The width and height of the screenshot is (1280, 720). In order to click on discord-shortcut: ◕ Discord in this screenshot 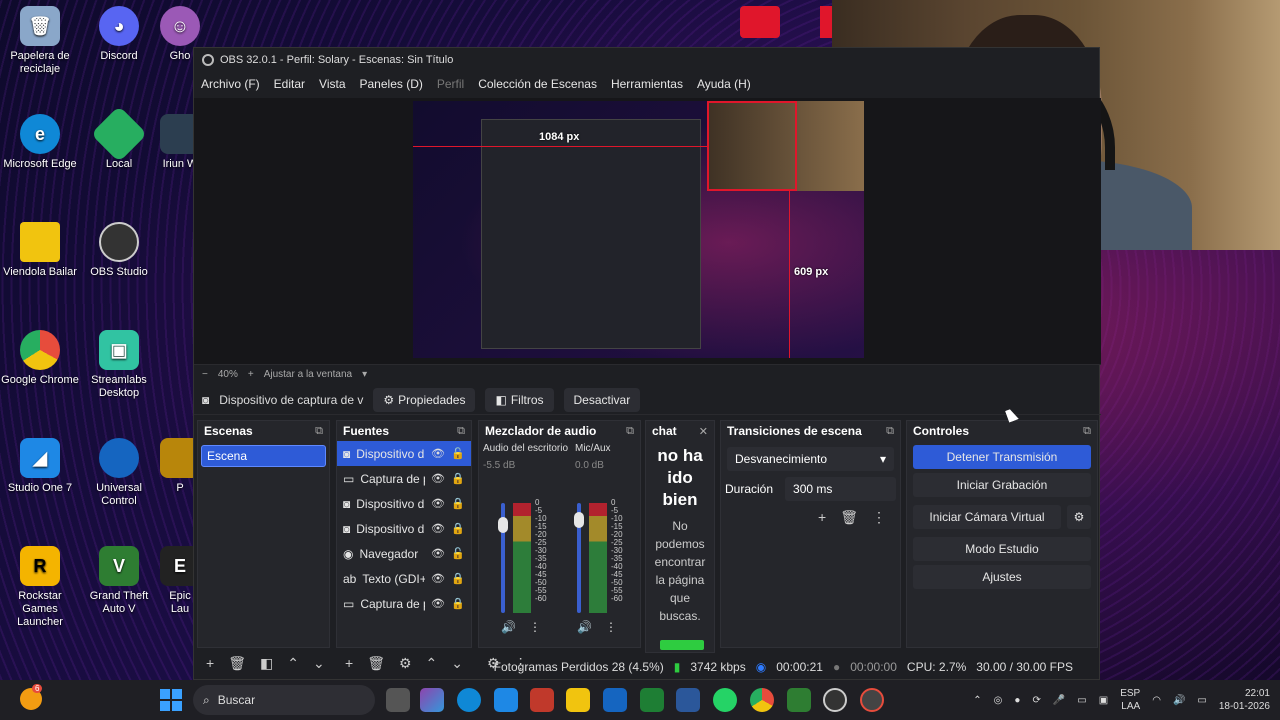, I will do `click(119, 34)`.